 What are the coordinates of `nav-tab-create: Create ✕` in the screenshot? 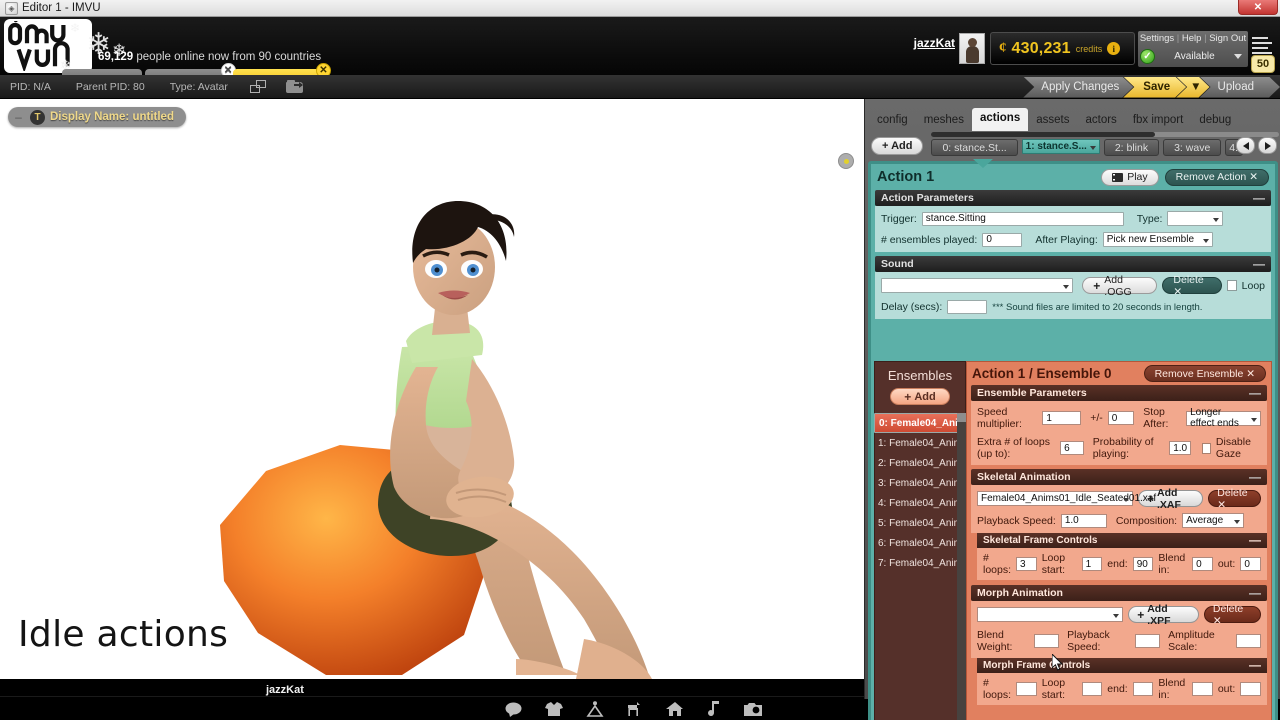 It's located at (190, 69).